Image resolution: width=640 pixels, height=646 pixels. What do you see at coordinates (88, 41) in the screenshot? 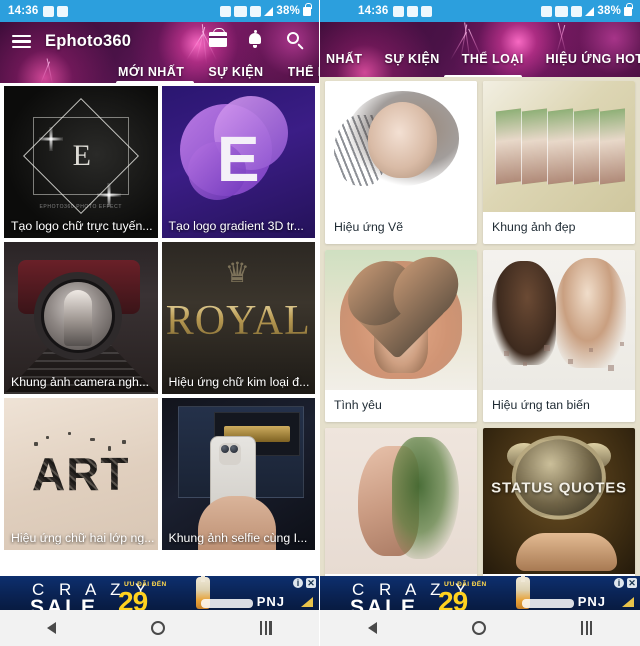
I see `app-title: Ephoto360` at bounding box center [88, 41].